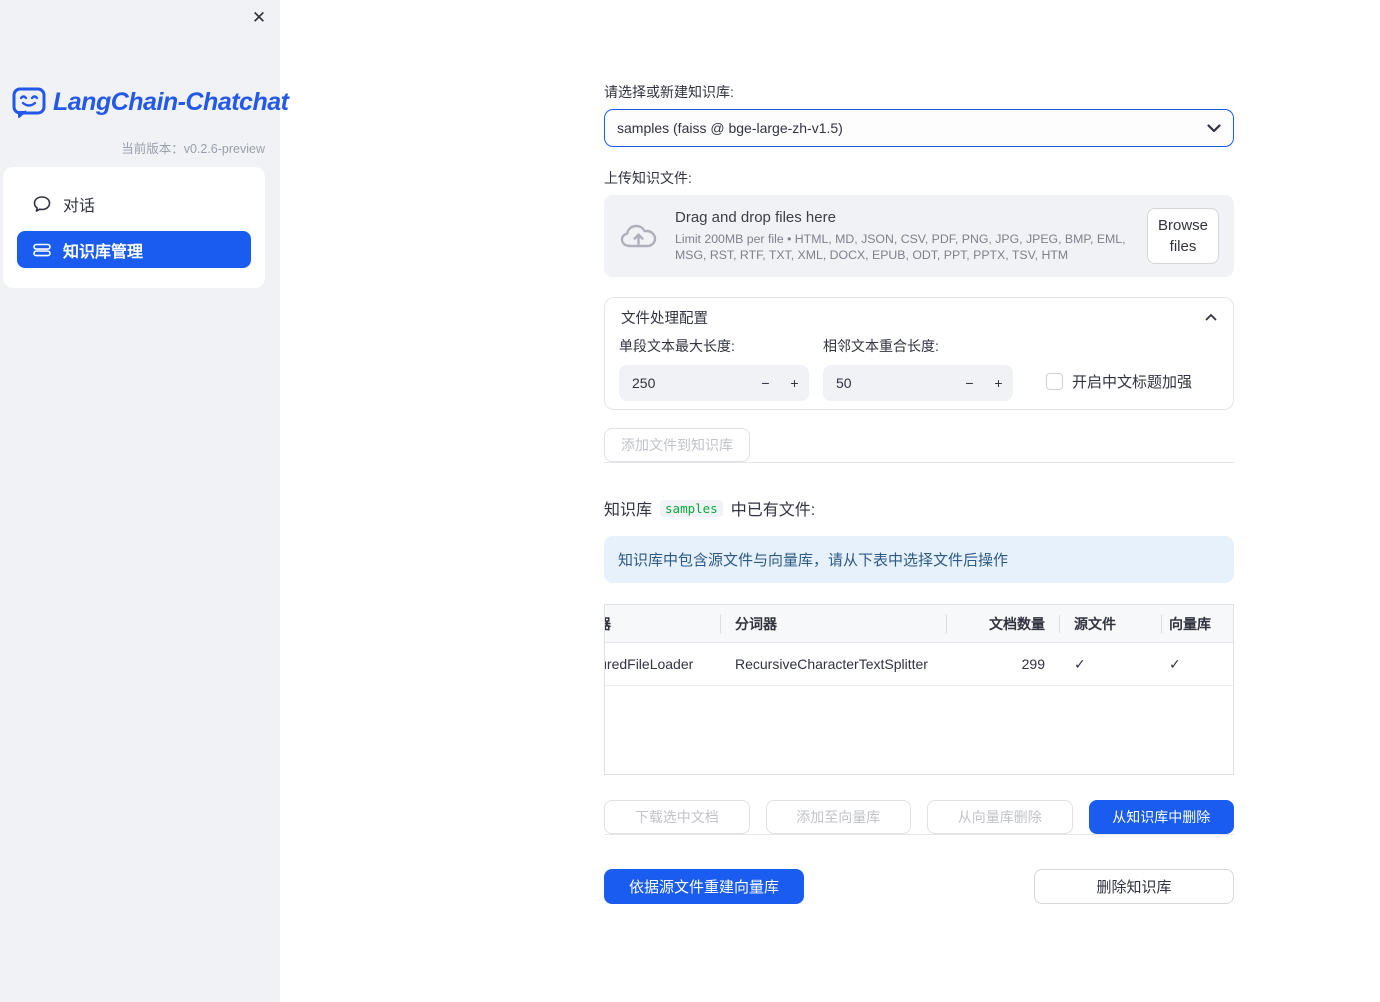 Image resolution: width=1380 pixels, height=1002 pixels. What do you see at coordinates (677, 346) in the screenshot?
I see `chunk-size-label: 单段文本最大长度:` at bounding box center [677, 346].